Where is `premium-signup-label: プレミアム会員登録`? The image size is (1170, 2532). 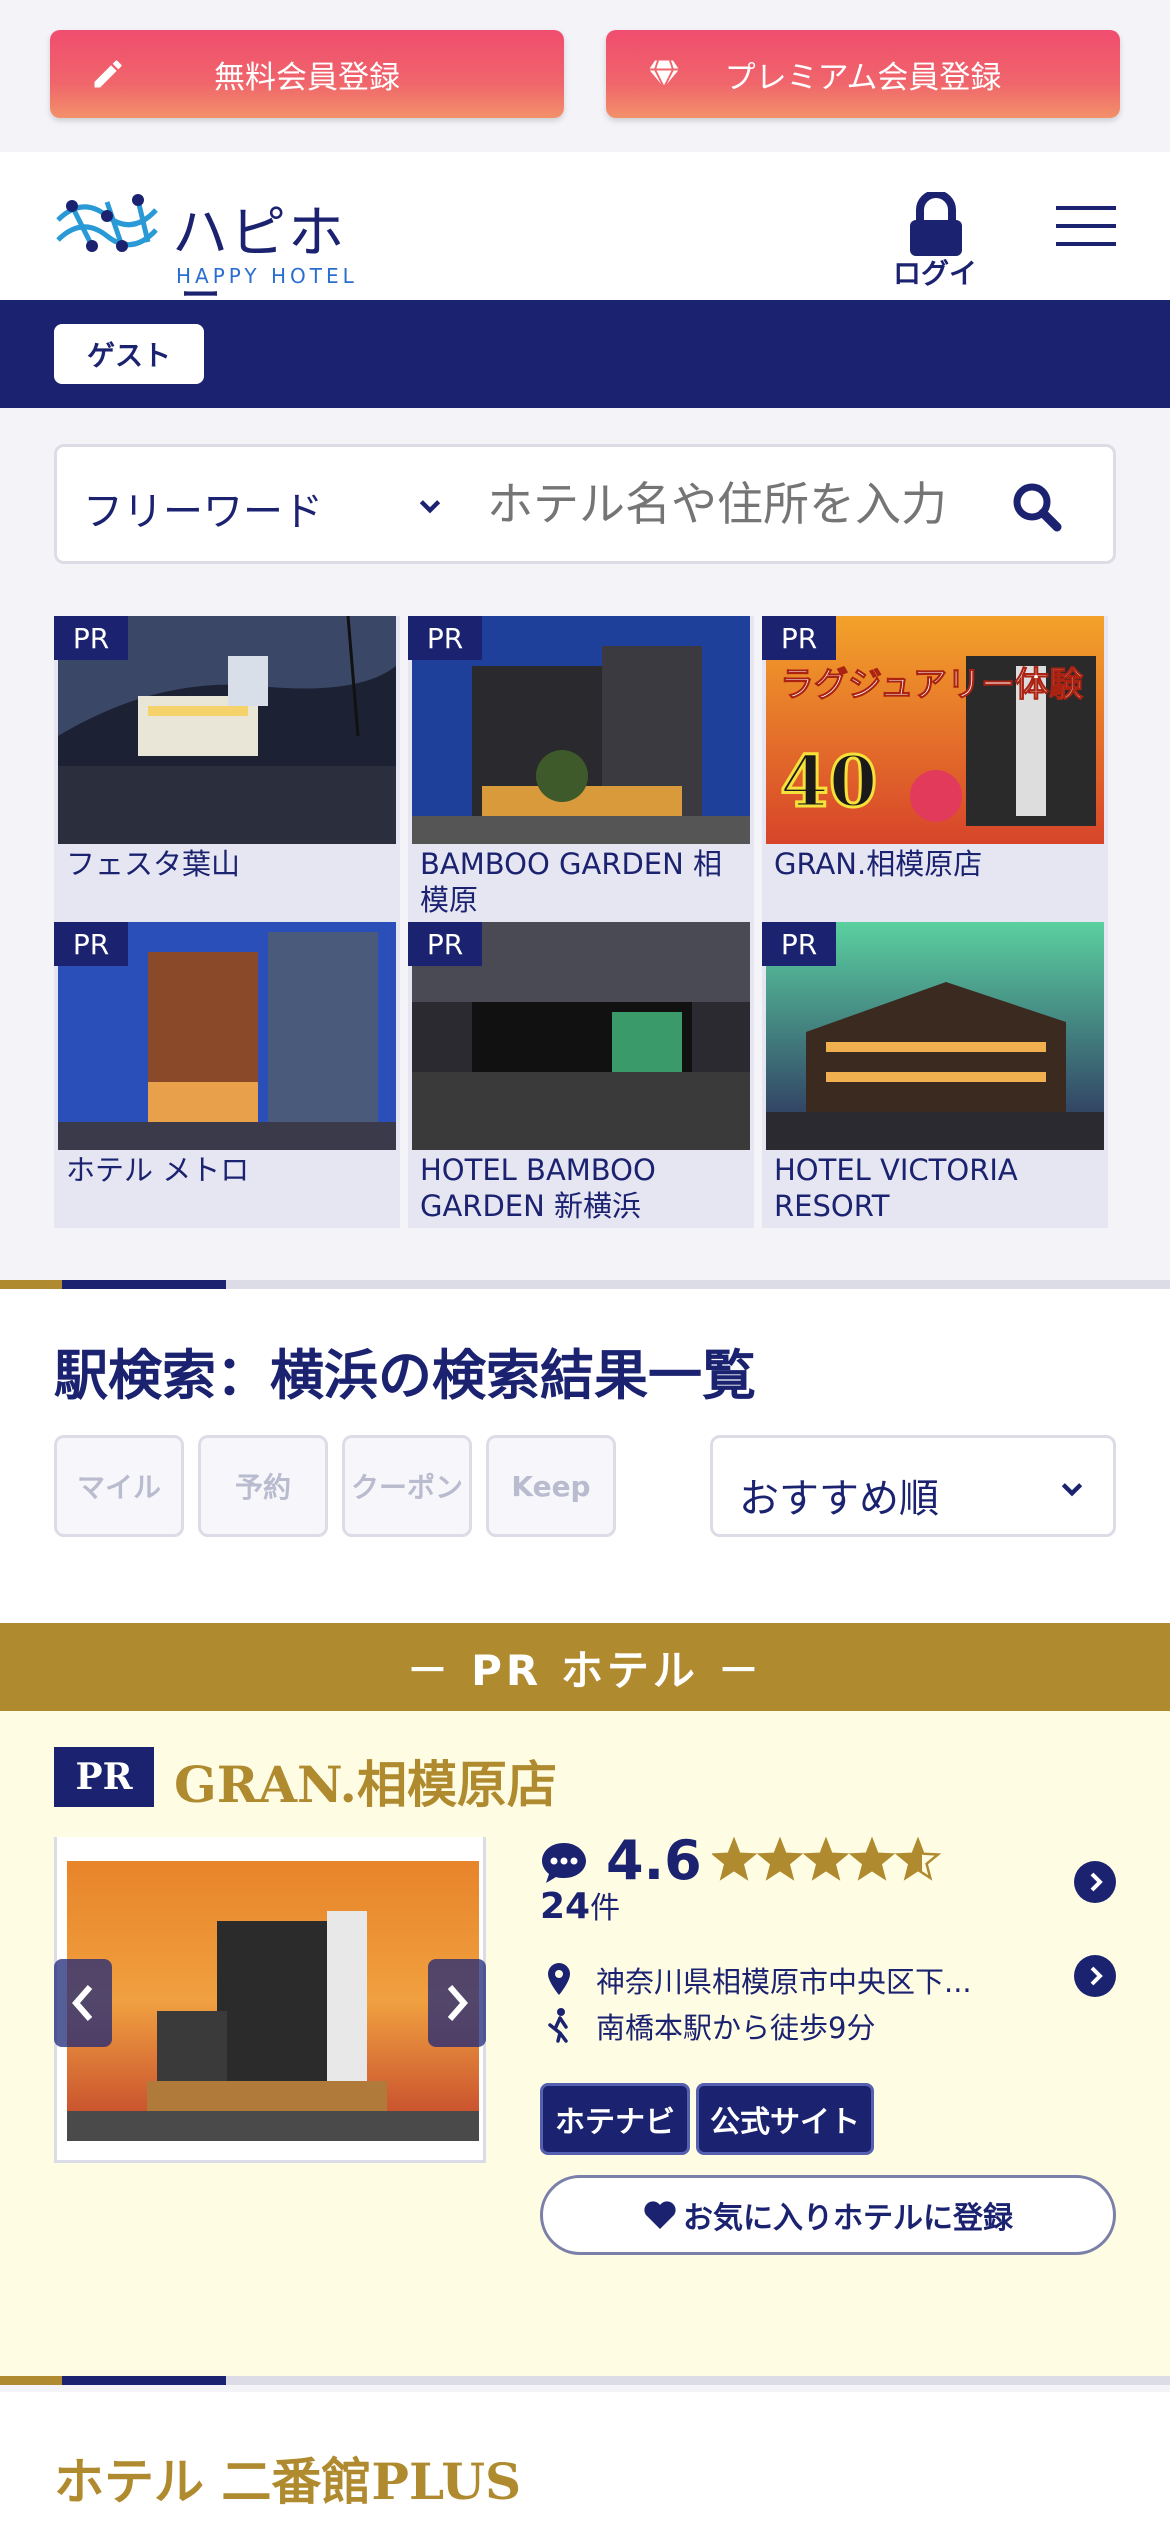 premium-signup-label: プレミアム会員登録 is located at coordinates (863, 77).